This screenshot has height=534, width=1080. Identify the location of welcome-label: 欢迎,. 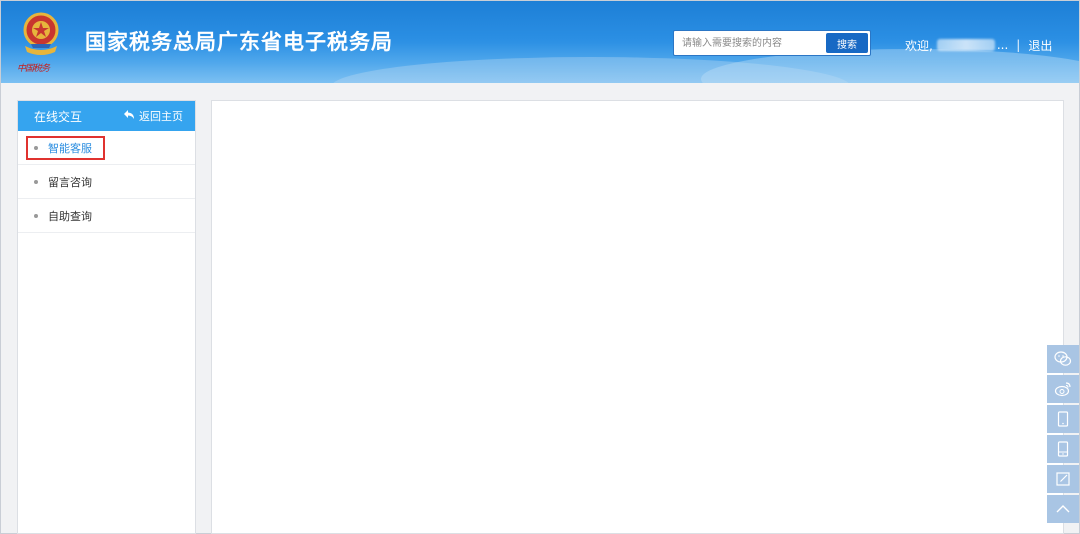
(919, 45).